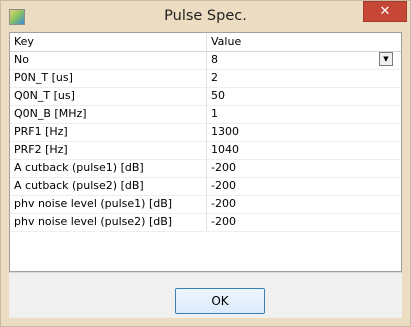 This screenshot has height=327, width=411. I want to click on column-header-value: Value, so click(304, 42).